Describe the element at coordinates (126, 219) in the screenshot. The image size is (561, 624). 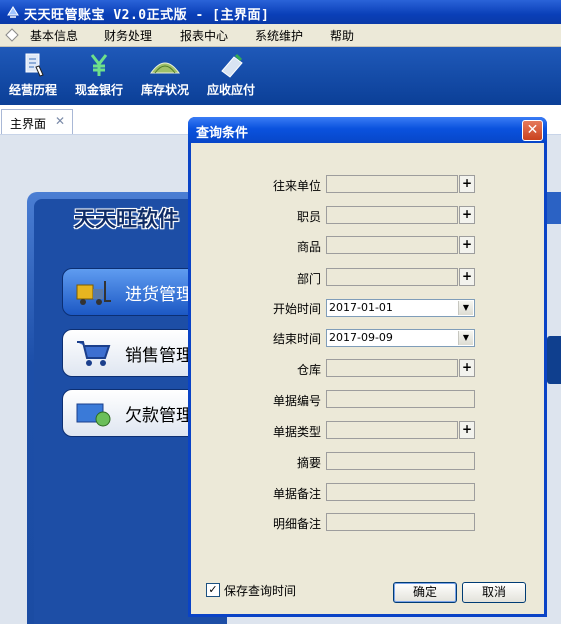
I see `panel-title: 天天旺软件` at that location.